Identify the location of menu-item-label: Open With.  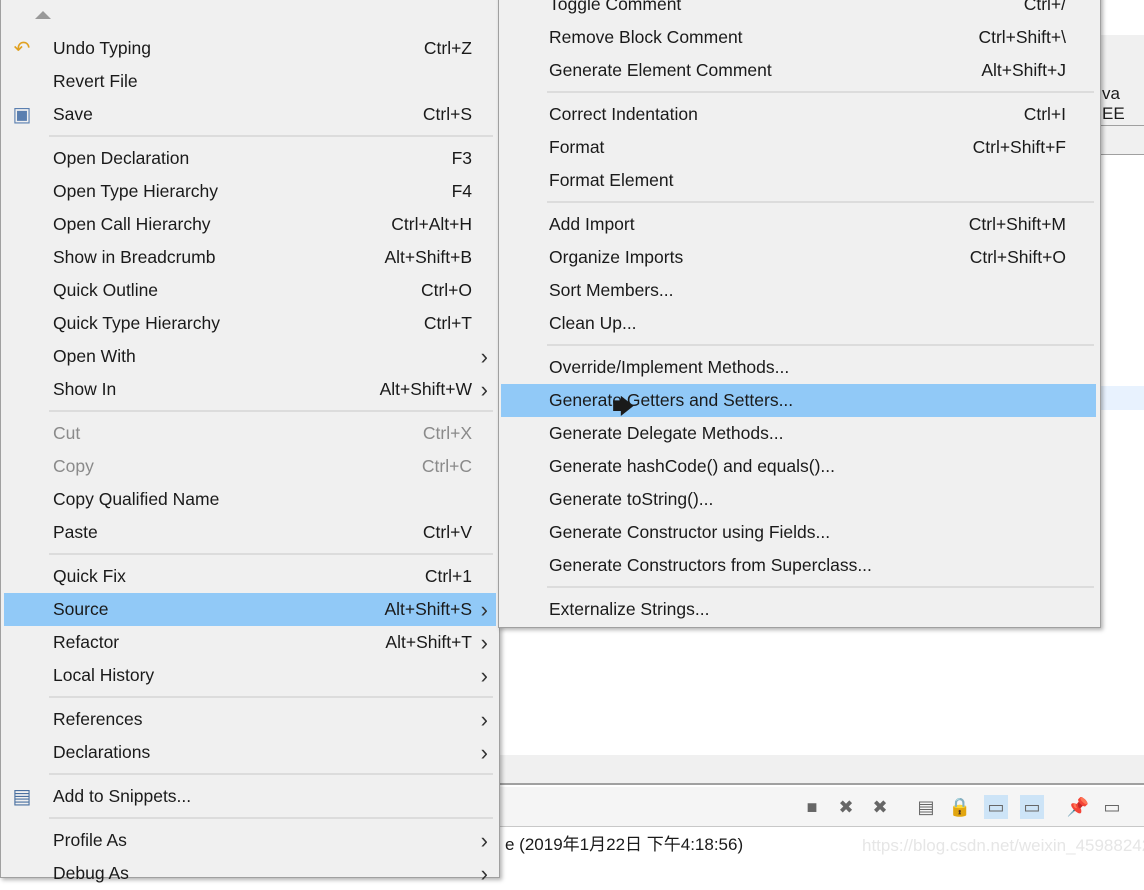
(94, 356).